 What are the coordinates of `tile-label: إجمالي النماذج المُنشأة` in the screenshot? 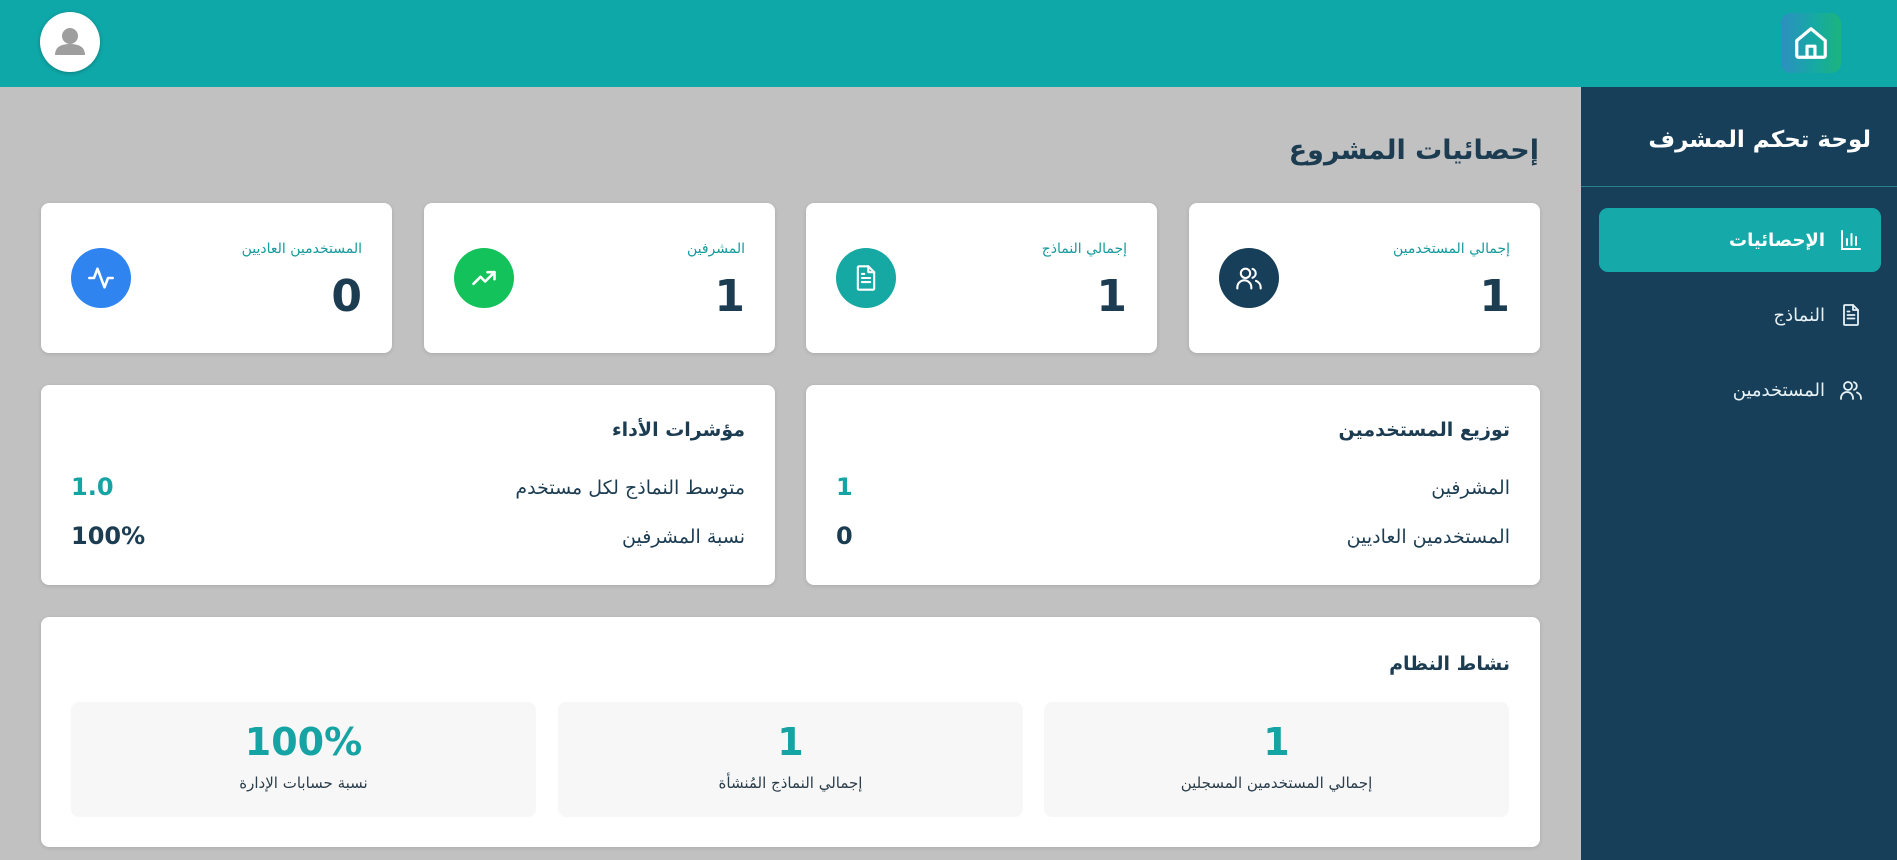 It's located at (790, 783).